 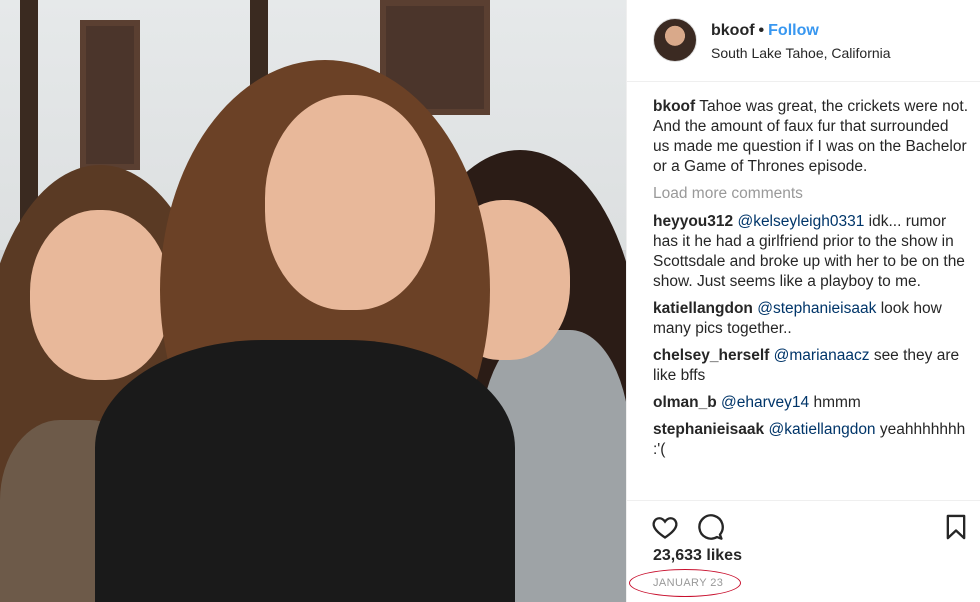 I want to click on photo-face-center, so click(x=350, y=202).